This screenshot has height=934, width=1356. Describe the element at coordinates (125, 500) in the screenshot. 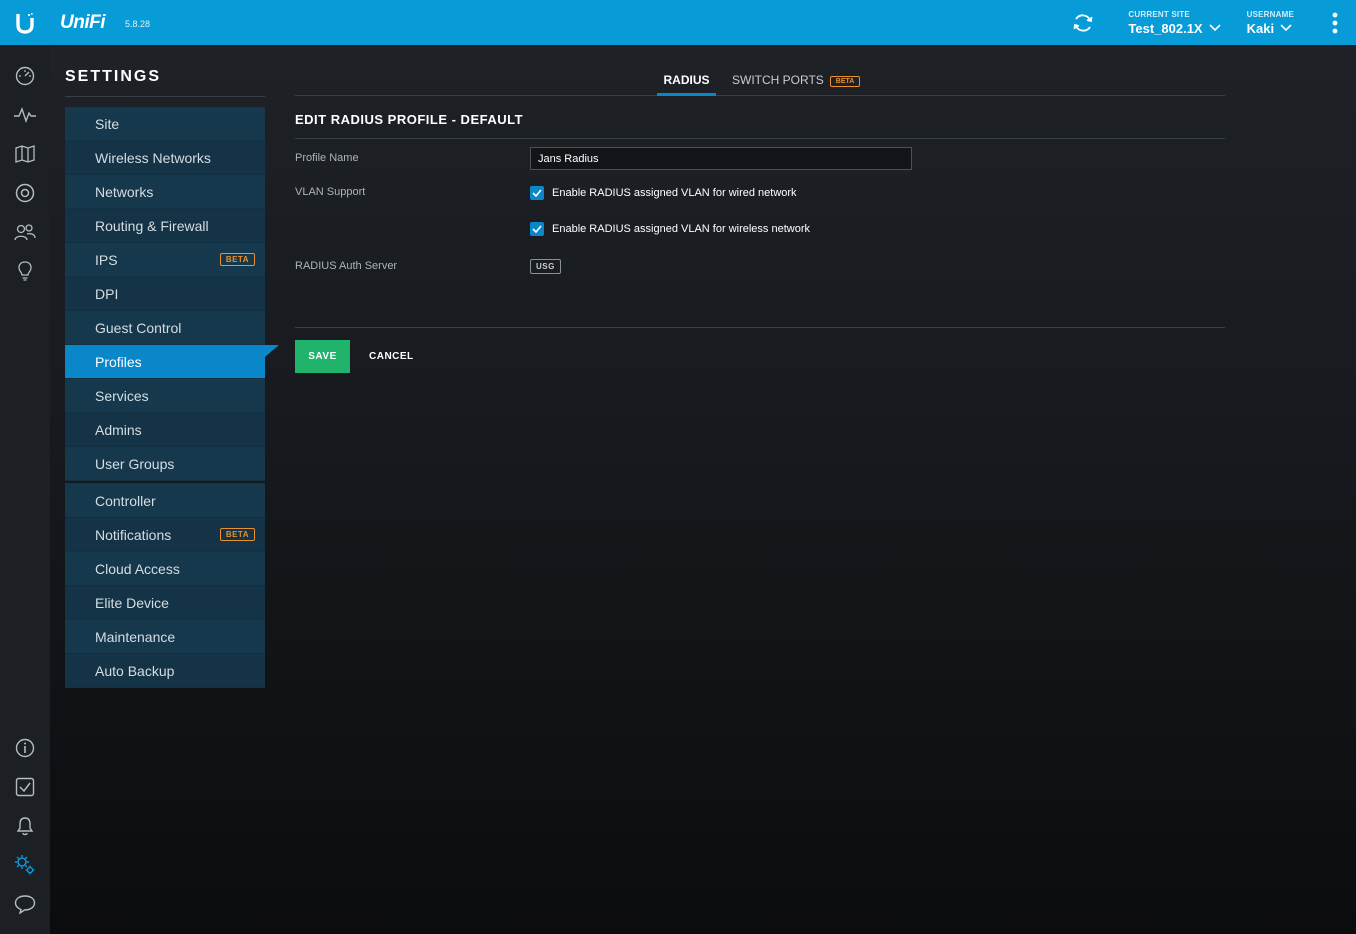

I see `menu-item-label: Controller` at that location.